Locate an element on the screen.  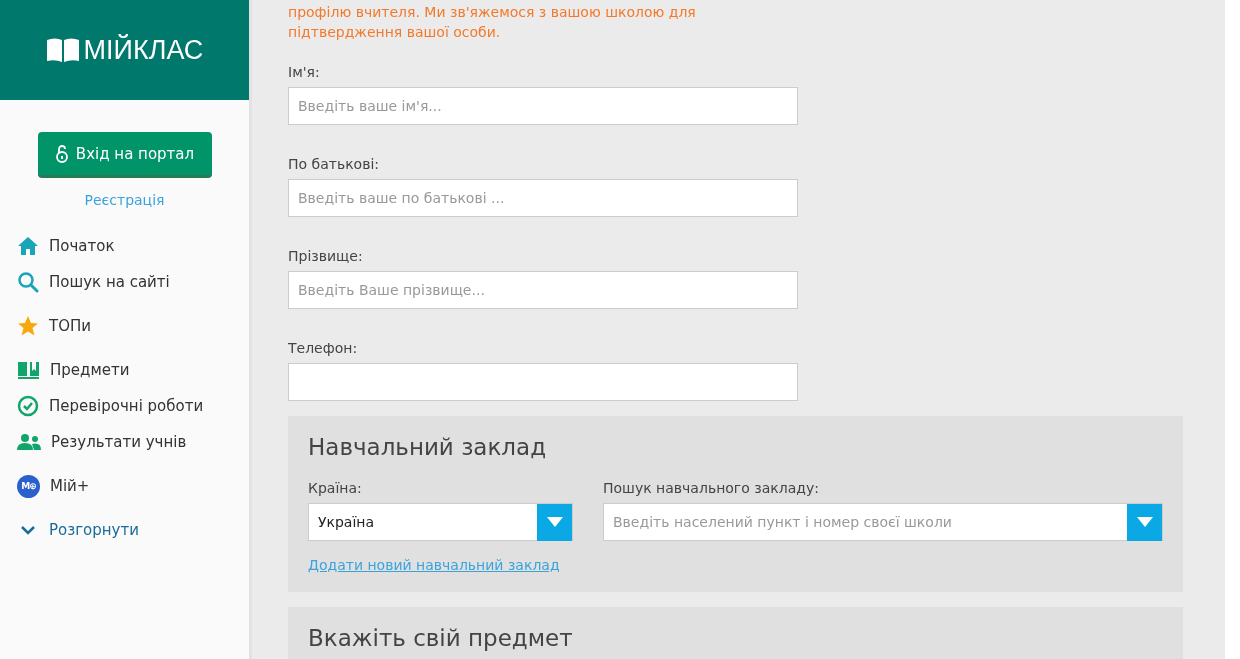
notice-text: профілю вчителя. Ми зв'яжемося з вашою школою для підтвердження вашої особи. is located at coordinates (492, 22).